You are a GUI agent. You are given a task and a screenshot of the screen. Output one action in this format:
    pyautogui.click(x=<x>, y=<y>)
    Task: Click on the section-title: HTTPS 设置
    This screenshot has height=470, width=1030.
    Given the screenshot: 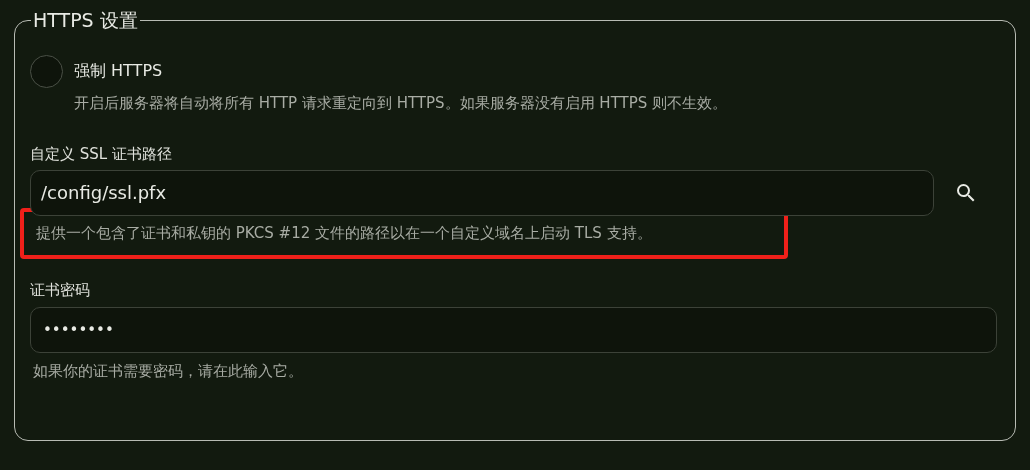 What is the action you would take?
    pyautogui.click(x=85, y=20)
    